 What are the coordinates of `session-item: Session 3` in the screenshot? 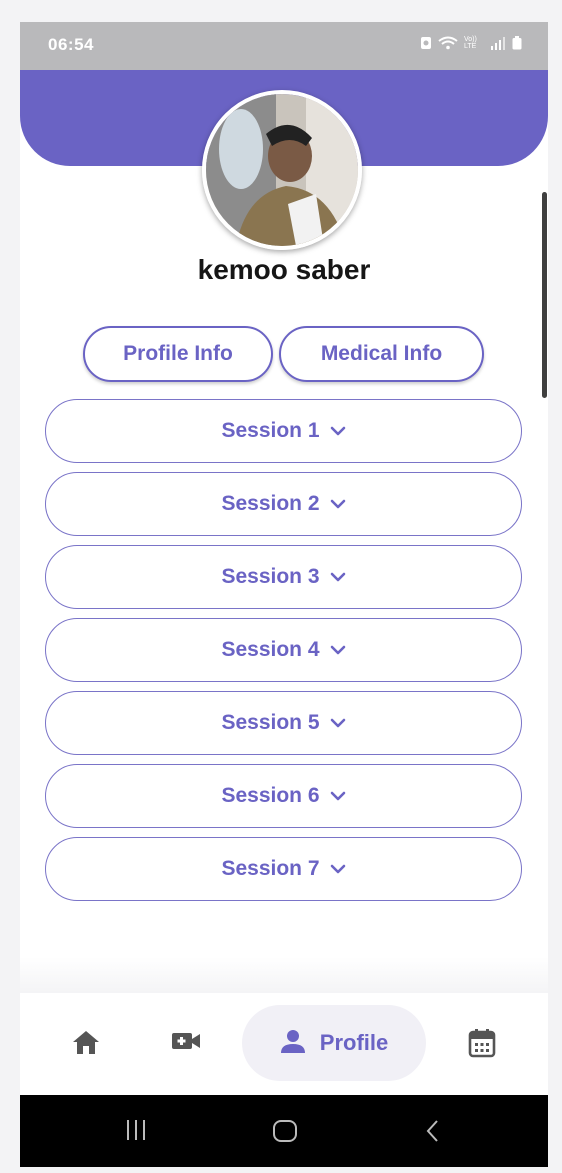 It's located at (283, 577).